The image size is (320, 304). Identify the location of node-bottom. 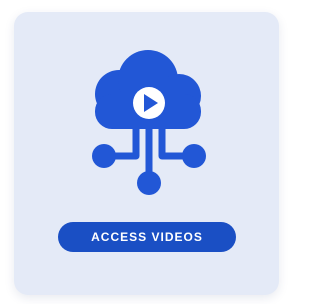
(149, 183).